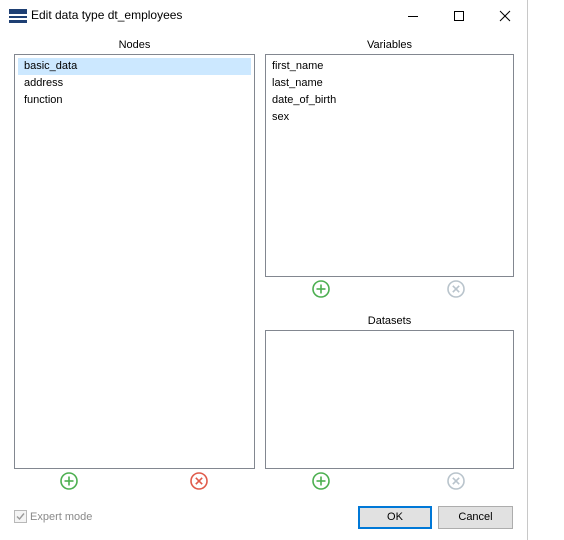 Image resolution: width=564 pixels, height=540 pixels. I want to click on close-button, so click(505, 15).